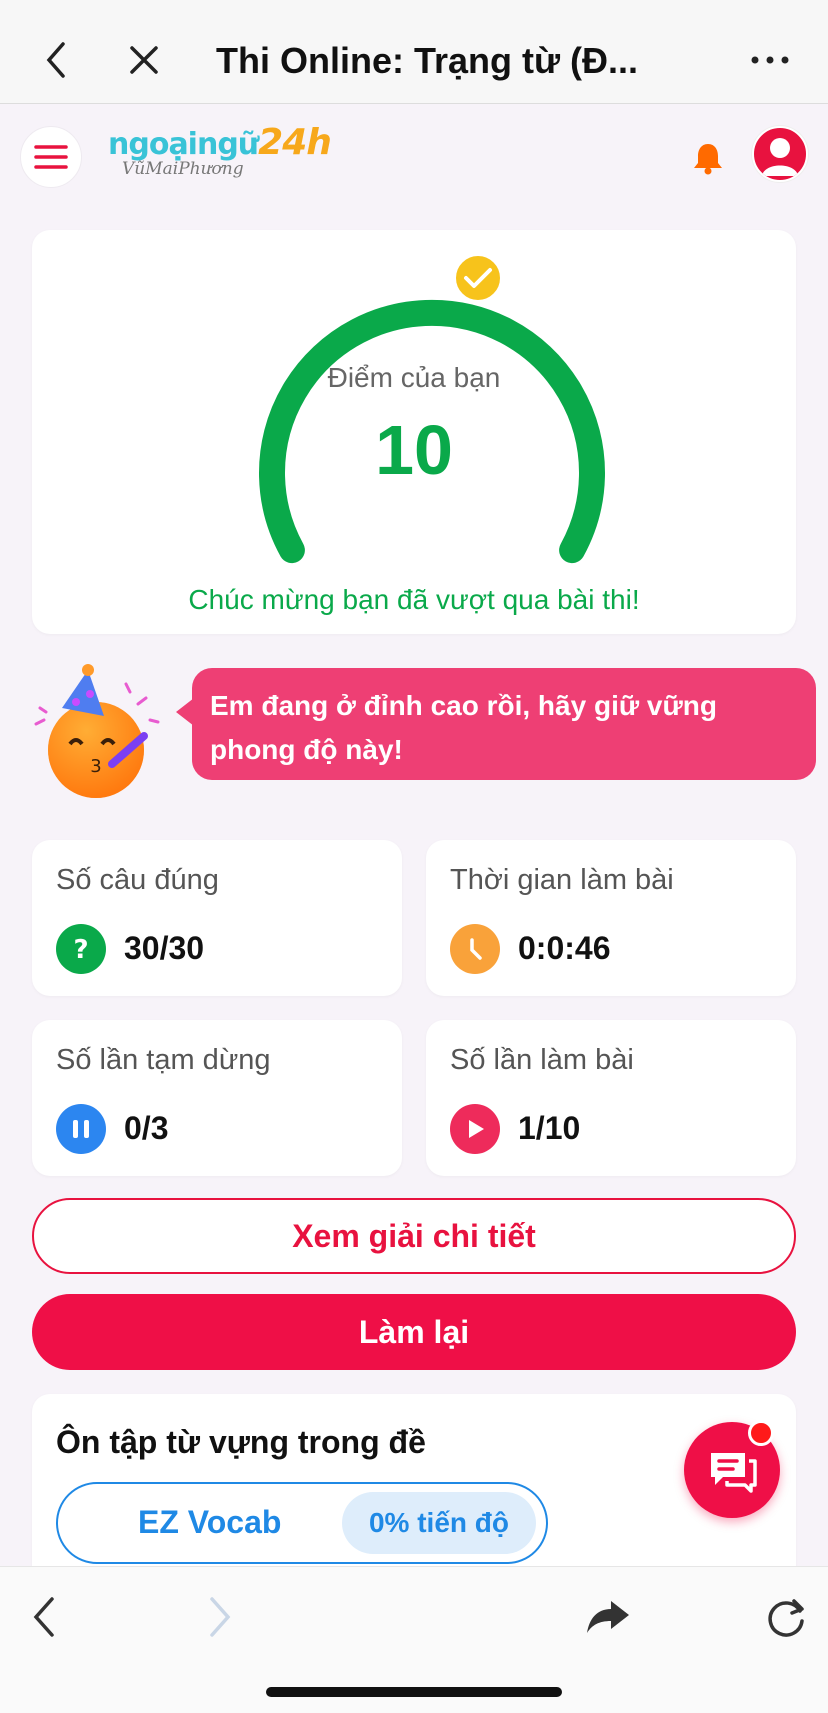 The image size is (828, 1713). Describe the element at coordinates (475, 1129) in the screenshot. I see `play-icon` at that location.